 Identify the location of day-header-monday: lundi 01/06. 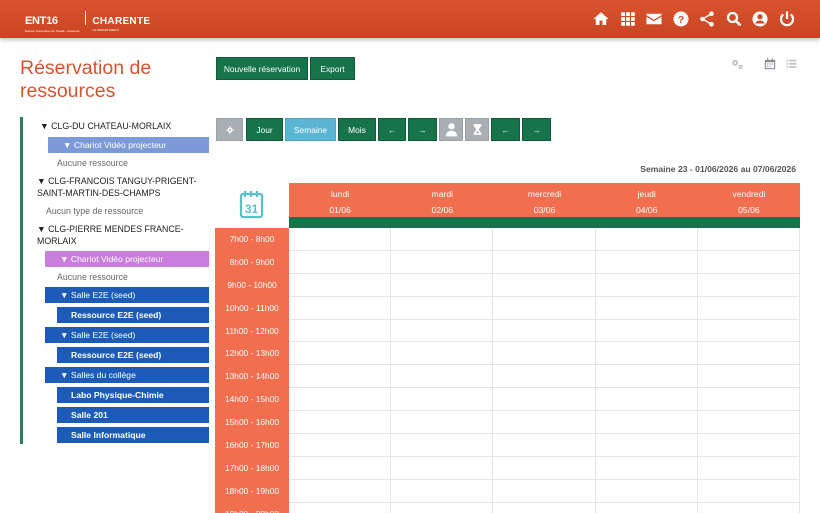
(340, 200).